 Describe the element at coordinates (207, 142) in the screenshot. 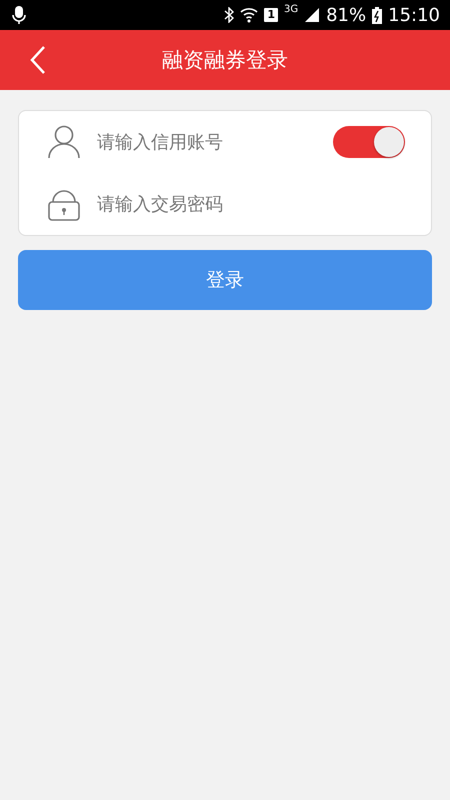

I see `account-input: 请输入信用账号` at that location.